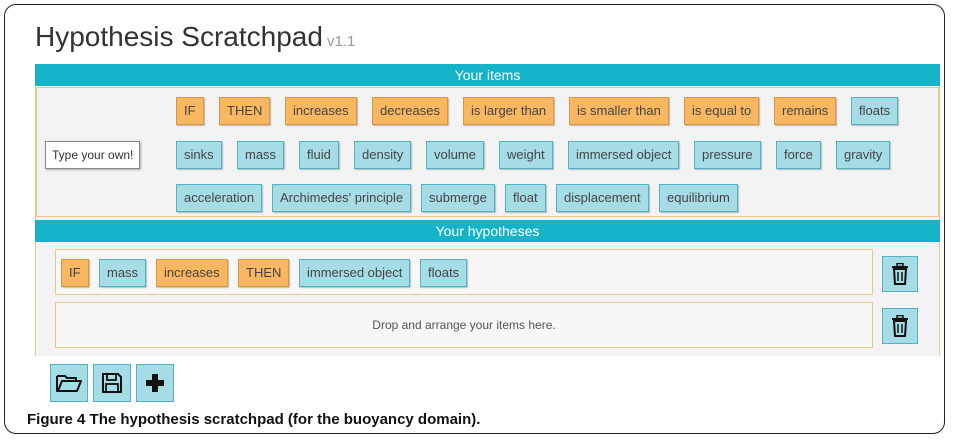 The image size is (955, 442). What do you see at coordinates (56, 419) in the screenshot?
I see `caption-label: Figure 4` at bounding box center [56, 419].